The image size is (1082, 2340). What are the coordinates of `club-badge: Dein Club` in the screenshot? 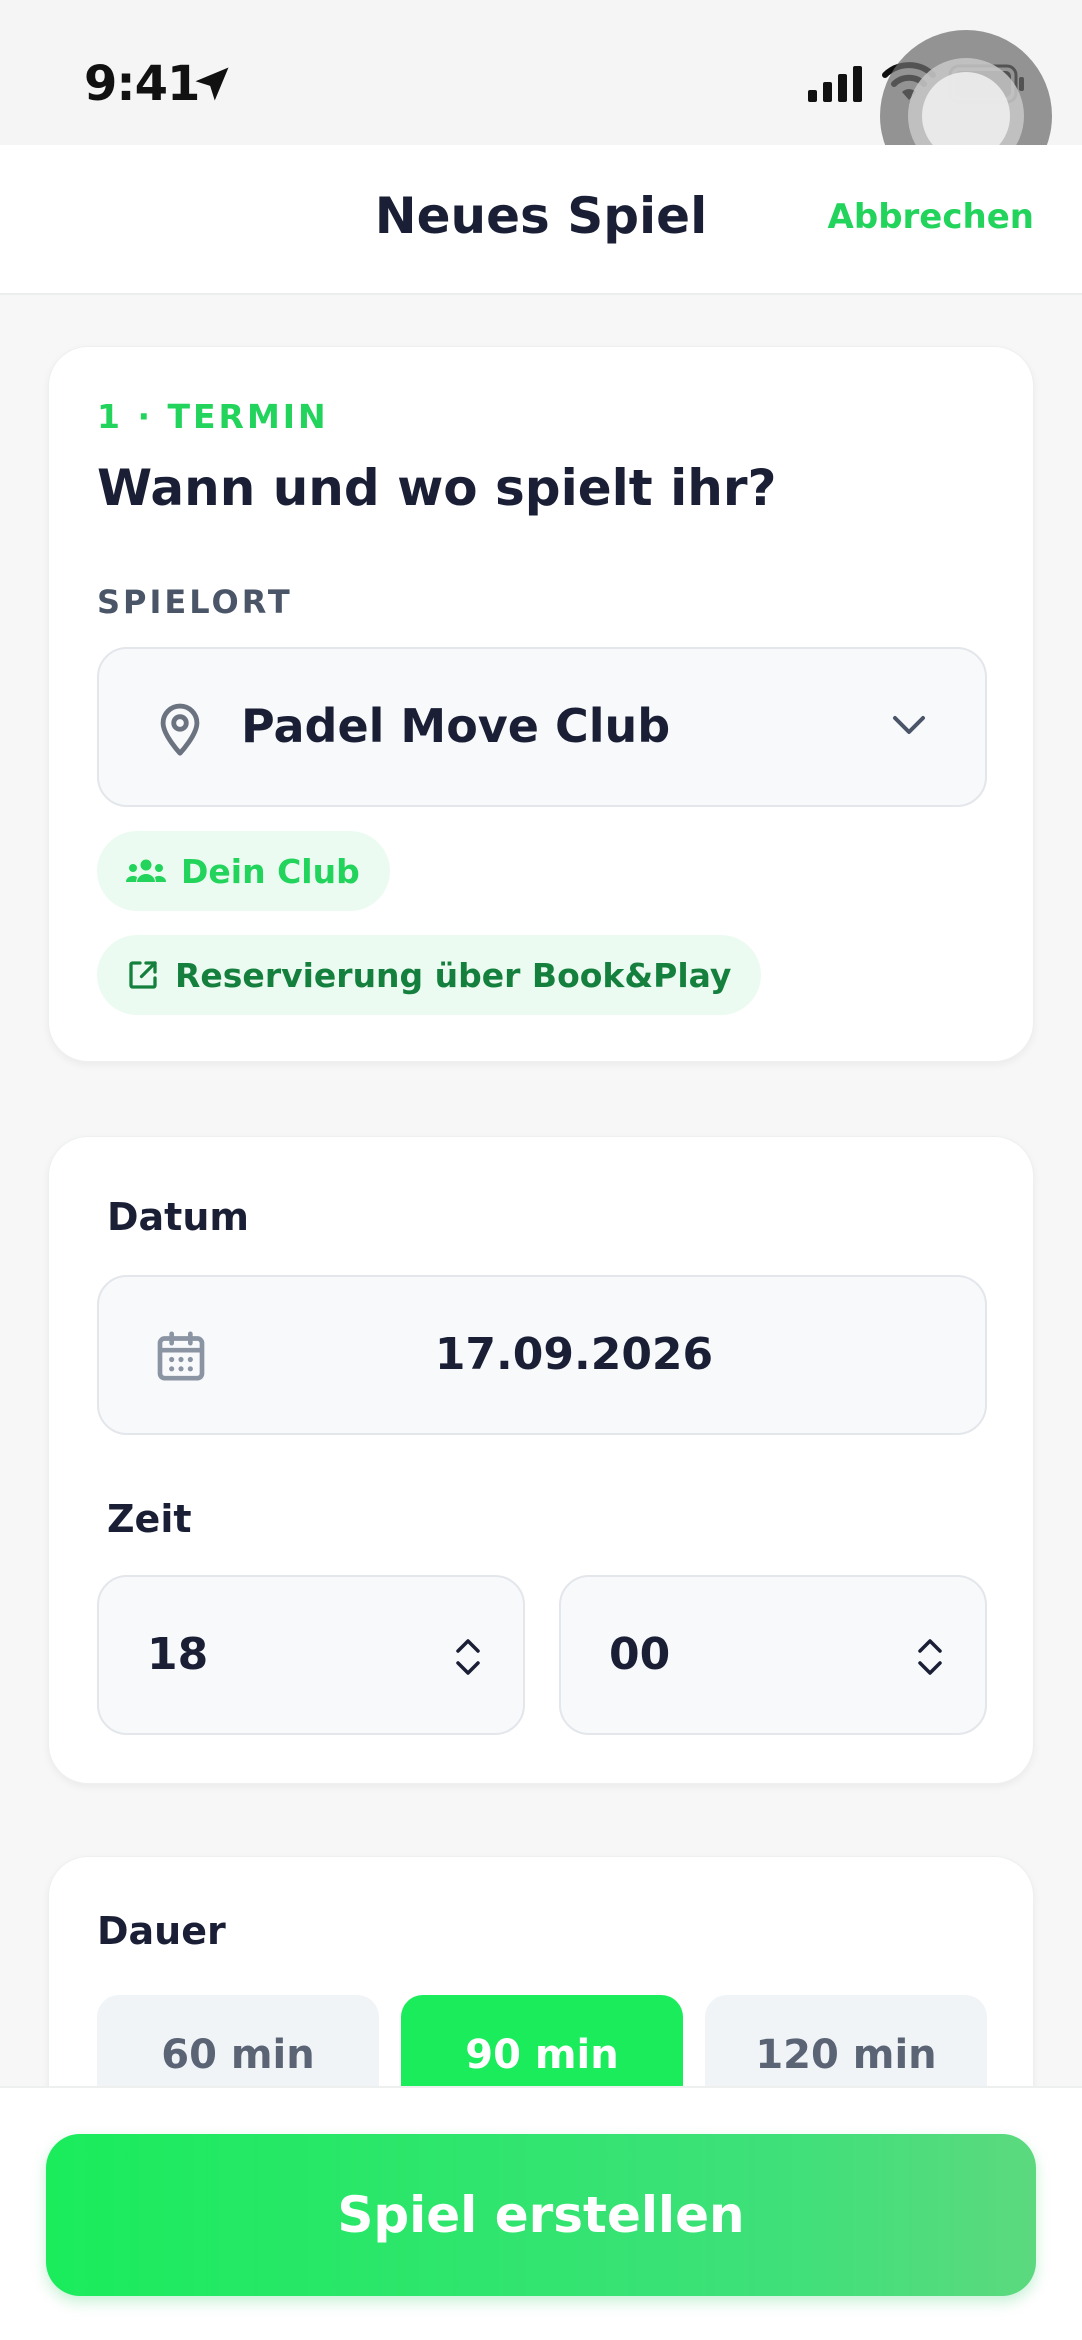 It's located at (243, 871).